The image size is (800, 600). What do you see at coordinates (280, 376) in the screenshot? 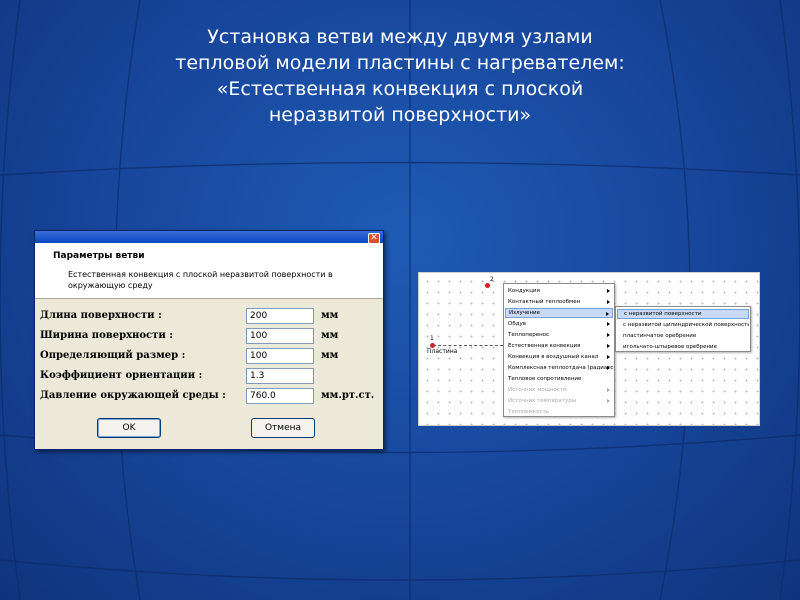
I see `orientation-coefficient-input: 1.3` at bounding box center [280, 376].